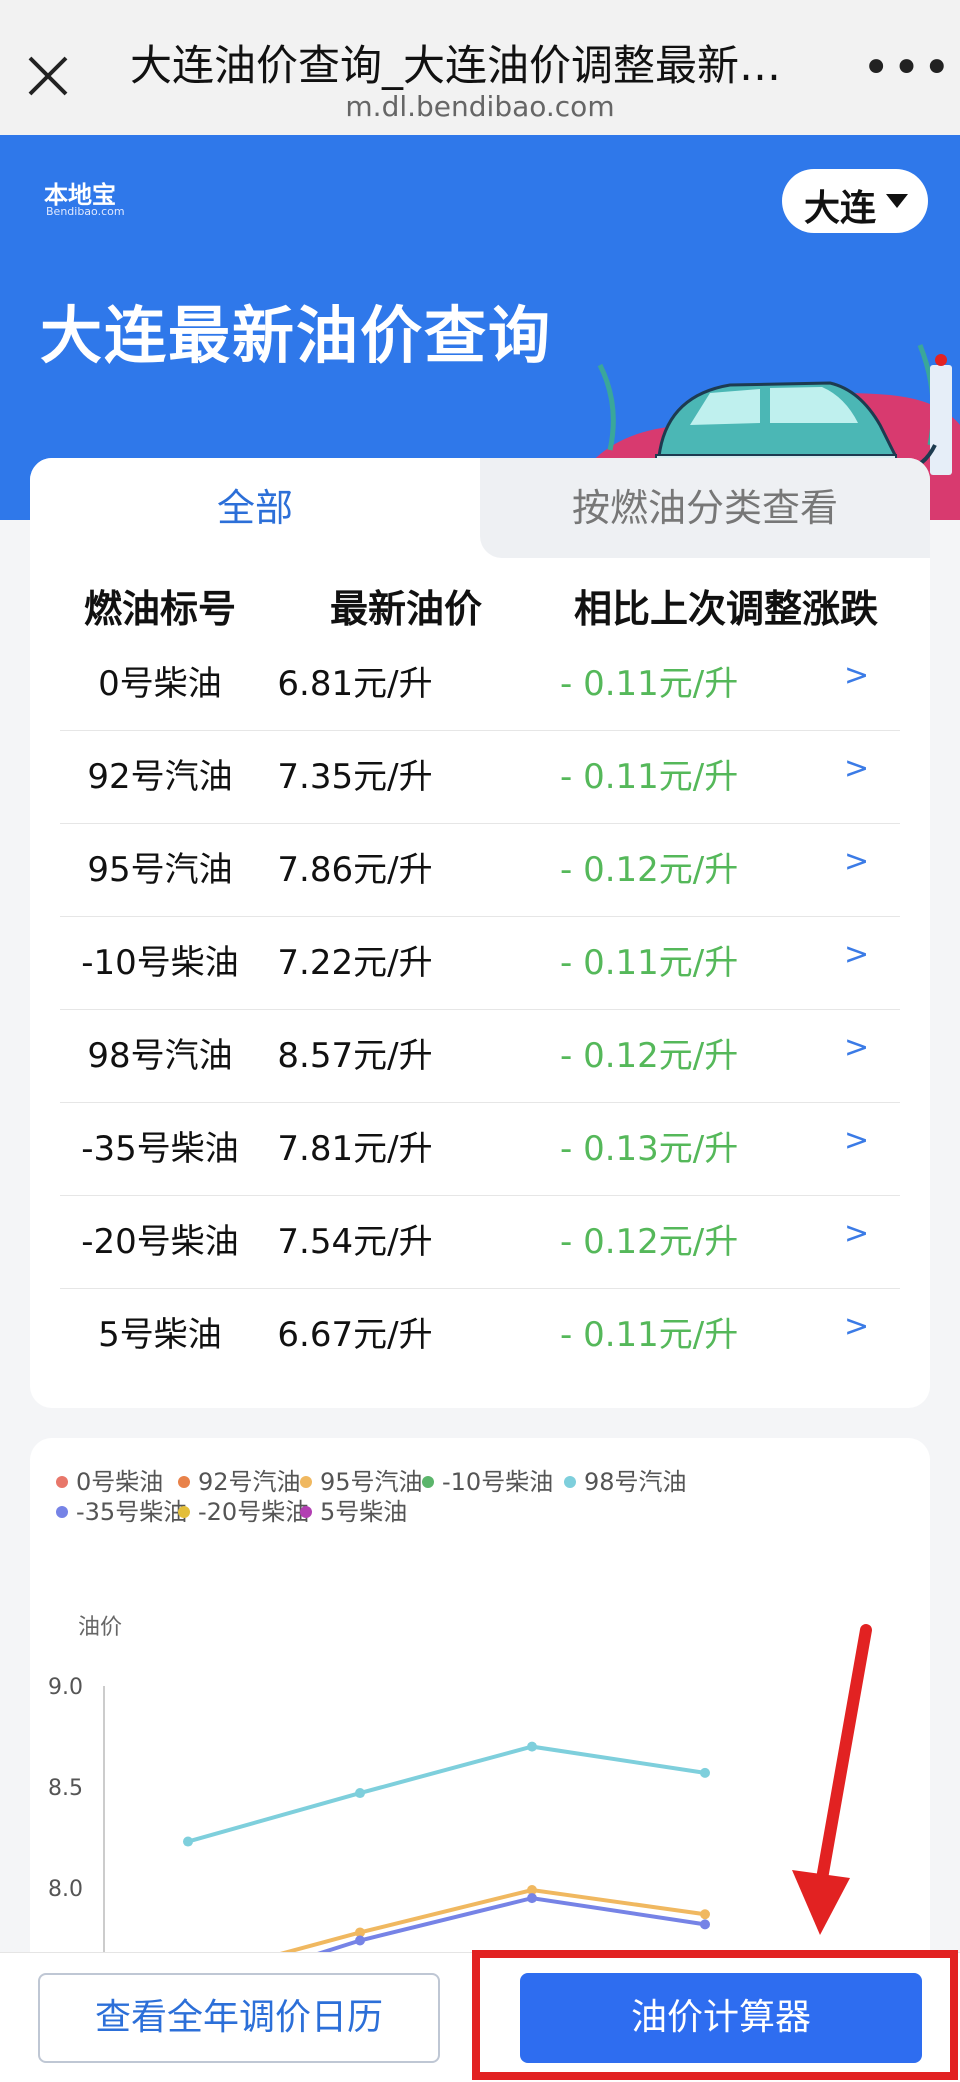  Describe the element at coordinates (355, 1335) in the screenshot. I see `fuel-price: 6.67元/升` at that location.